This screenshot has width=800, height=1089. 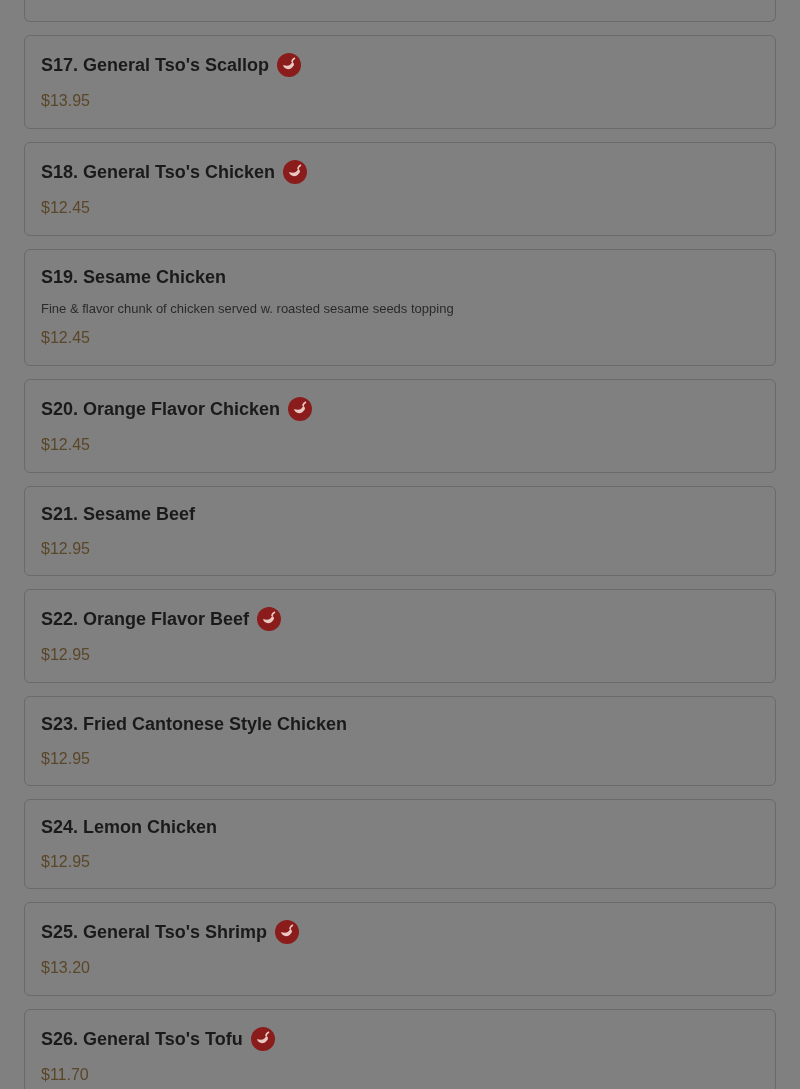 What do you see at coordinates (66, 968) in the screenshot?
I see `item-price: $13.20` at bounding box center [66, 968].